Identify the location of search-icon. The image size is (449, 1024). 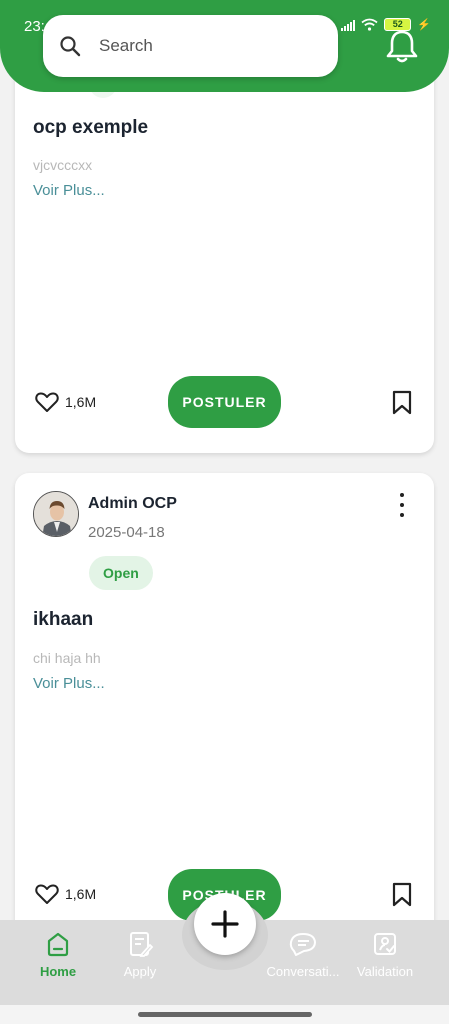
(70, 46).